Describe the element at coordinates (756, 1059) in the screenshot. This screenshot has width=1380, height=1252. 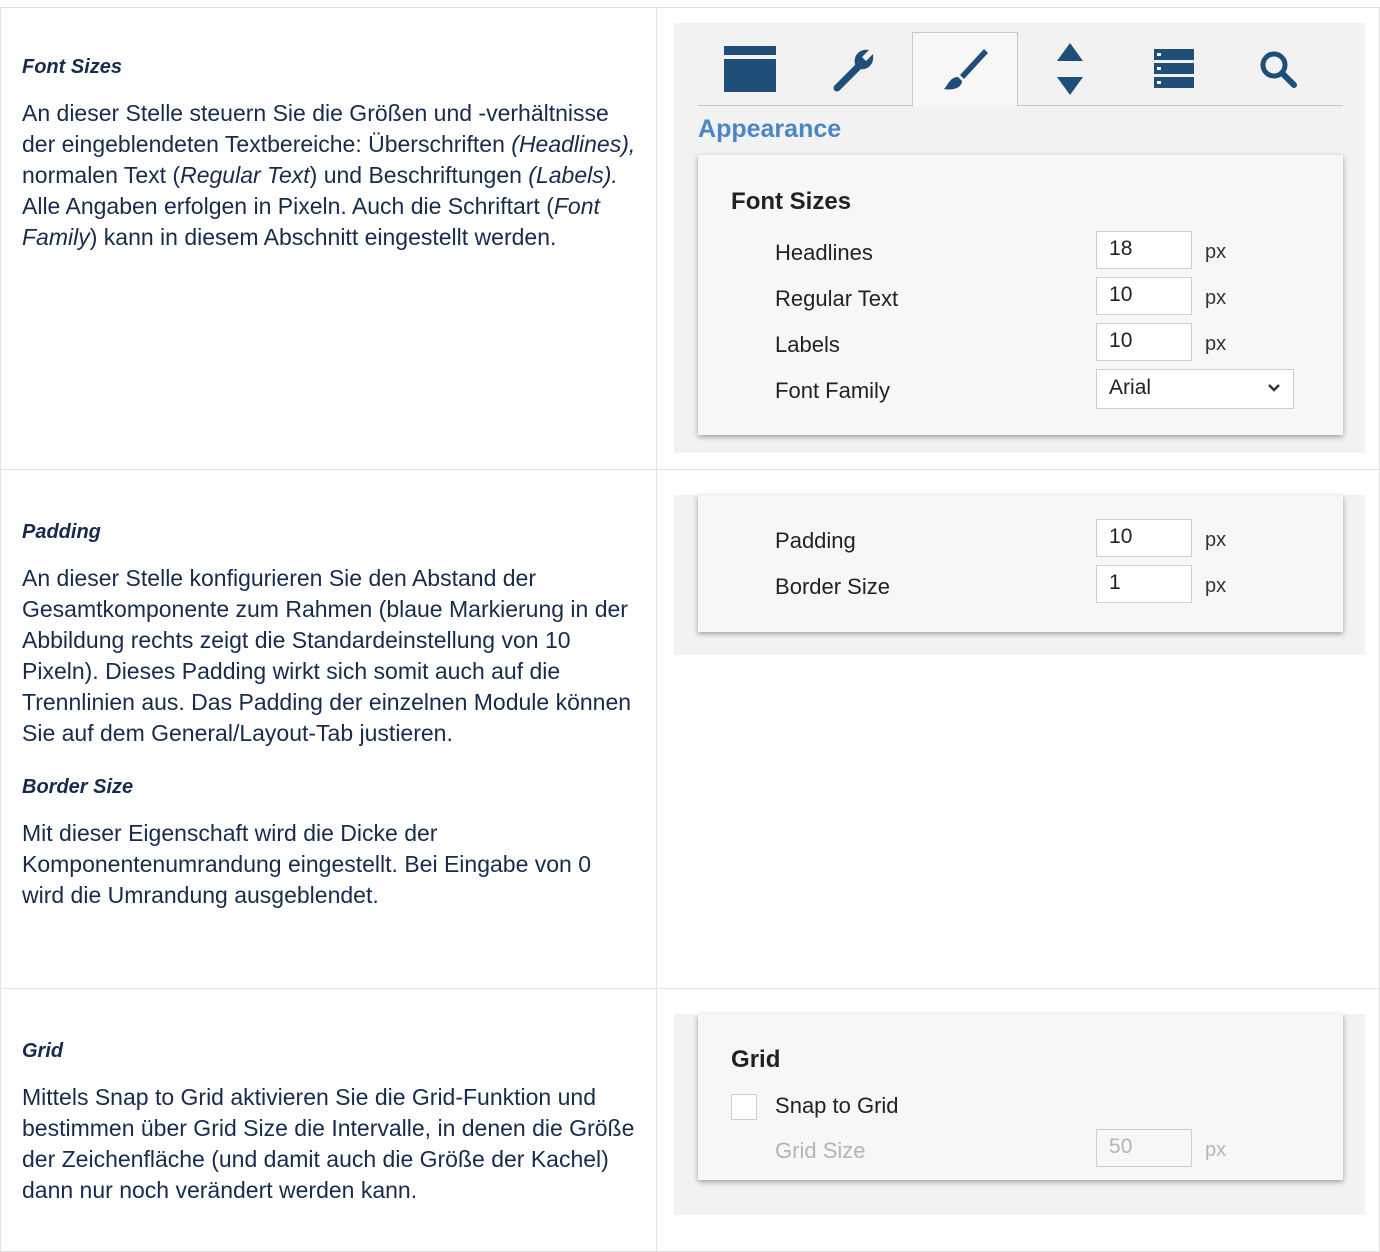
I see `grid-title: Grid` at that location.